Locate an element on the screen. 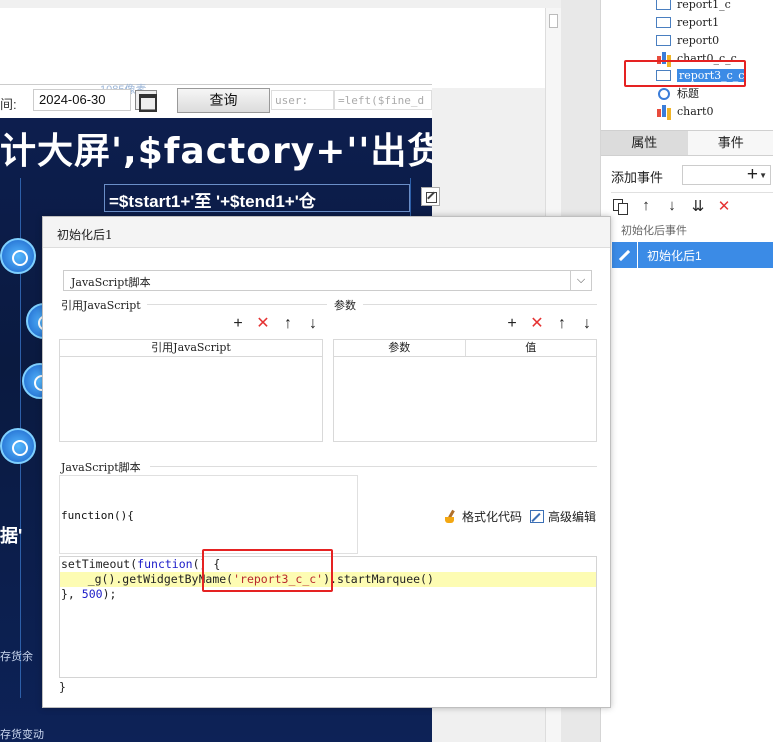  left-text: 存货变动 is located at coordinates (22, 735).